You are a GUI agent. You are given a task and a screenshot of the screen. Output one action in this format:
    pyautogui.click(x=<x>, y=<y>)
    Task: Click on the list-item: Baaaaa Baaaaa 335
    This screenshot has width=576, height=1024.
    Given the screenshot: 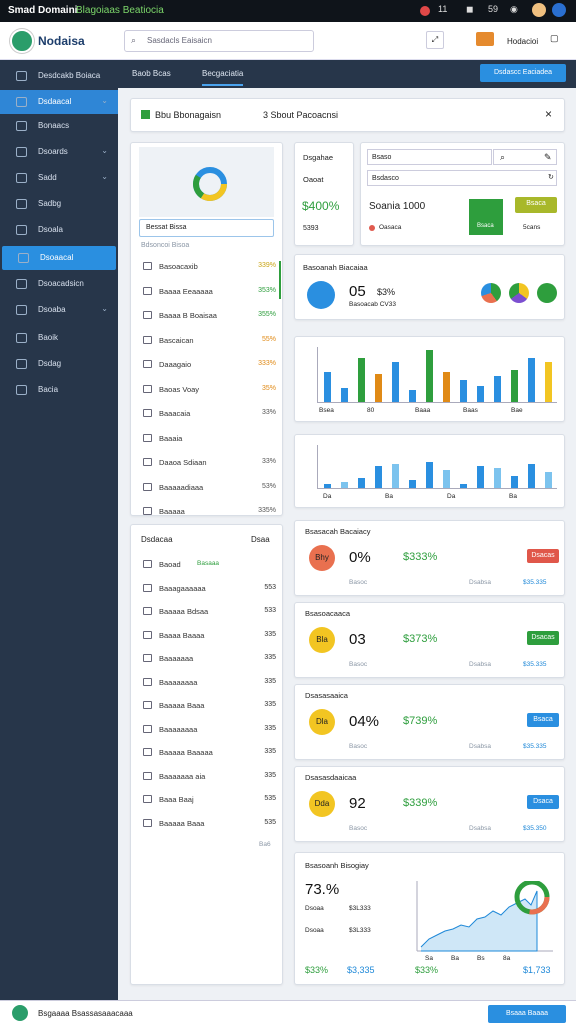 What is the action you would take?
    pyautogui.click(x=208, y=754)
    